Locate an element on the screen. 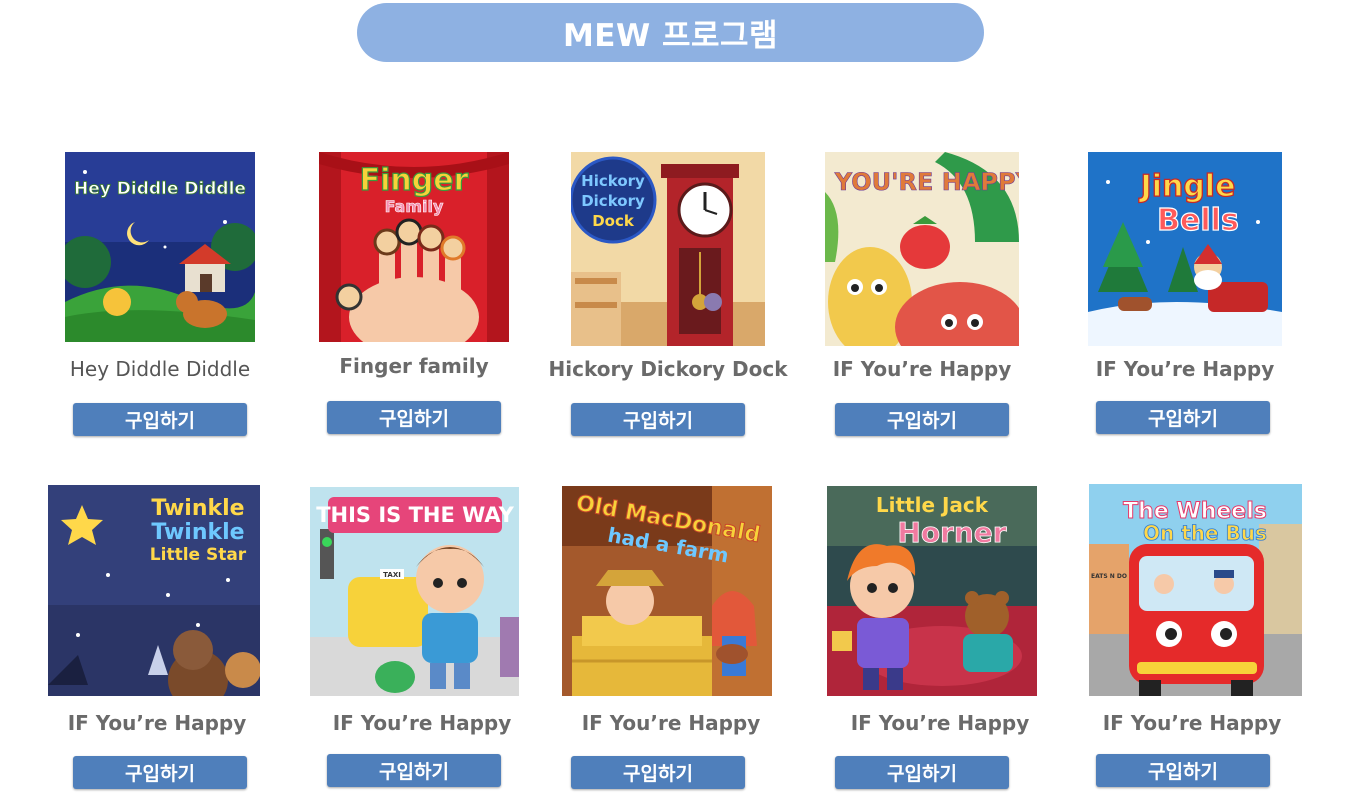 Image resolution: width=1354 pixels, height=809 pixels. product-thumbnail-wheels-on-the-bus: The Wheels On the Bus EATS N DO is located at coordinates (1195, 590).